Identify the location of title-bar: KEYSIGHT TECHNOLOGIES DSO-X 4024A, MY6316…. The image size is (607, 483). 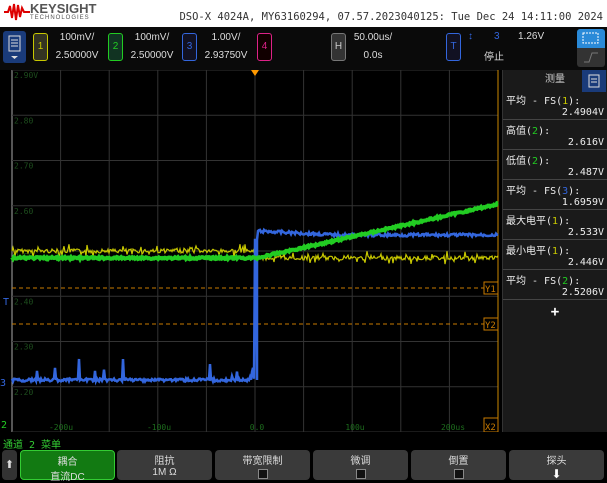
(303, 13).